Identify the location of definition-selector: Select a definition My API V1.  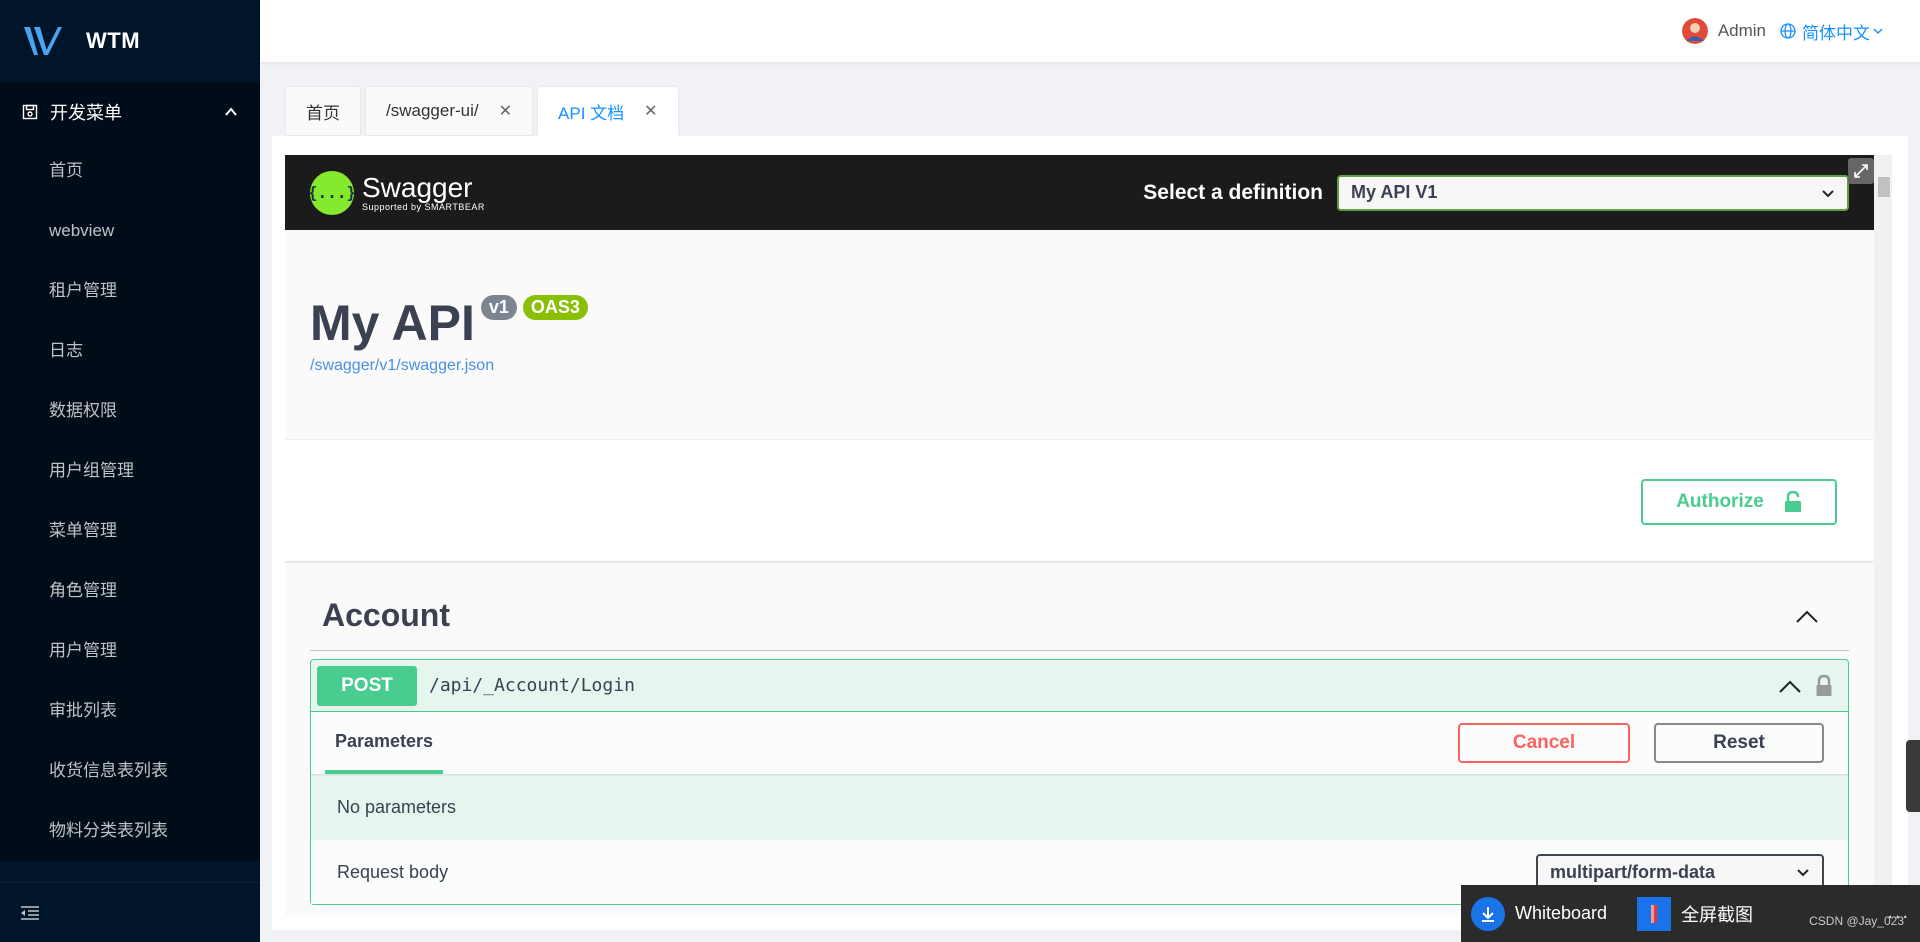
(1496, 192).